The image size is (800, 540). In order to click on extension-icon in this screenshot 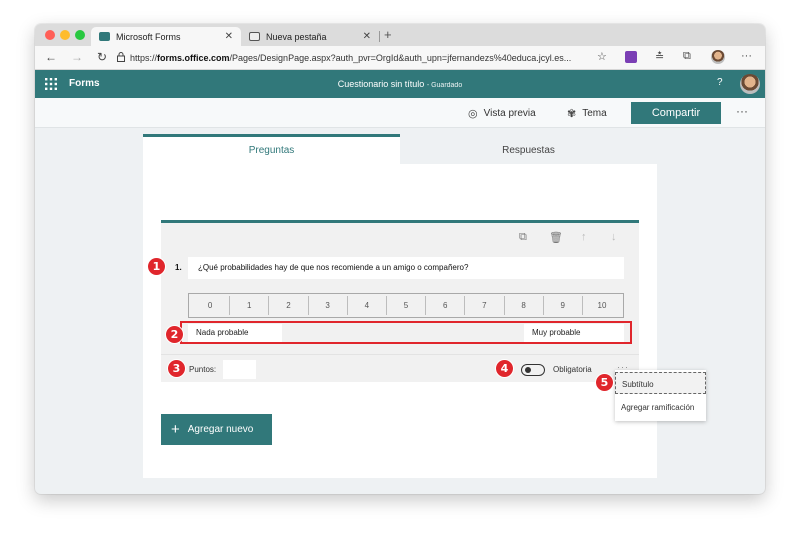, I will do `click(631, 57)`.